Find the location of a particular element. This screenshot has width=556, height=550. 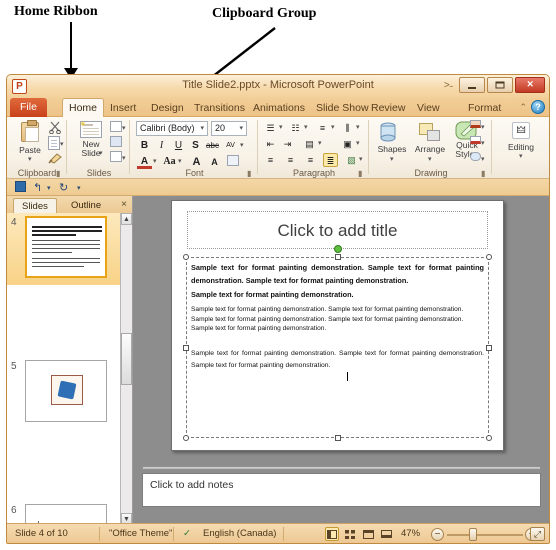

thumbnail-slide-4: 4 is located at coordinates (63, 249).